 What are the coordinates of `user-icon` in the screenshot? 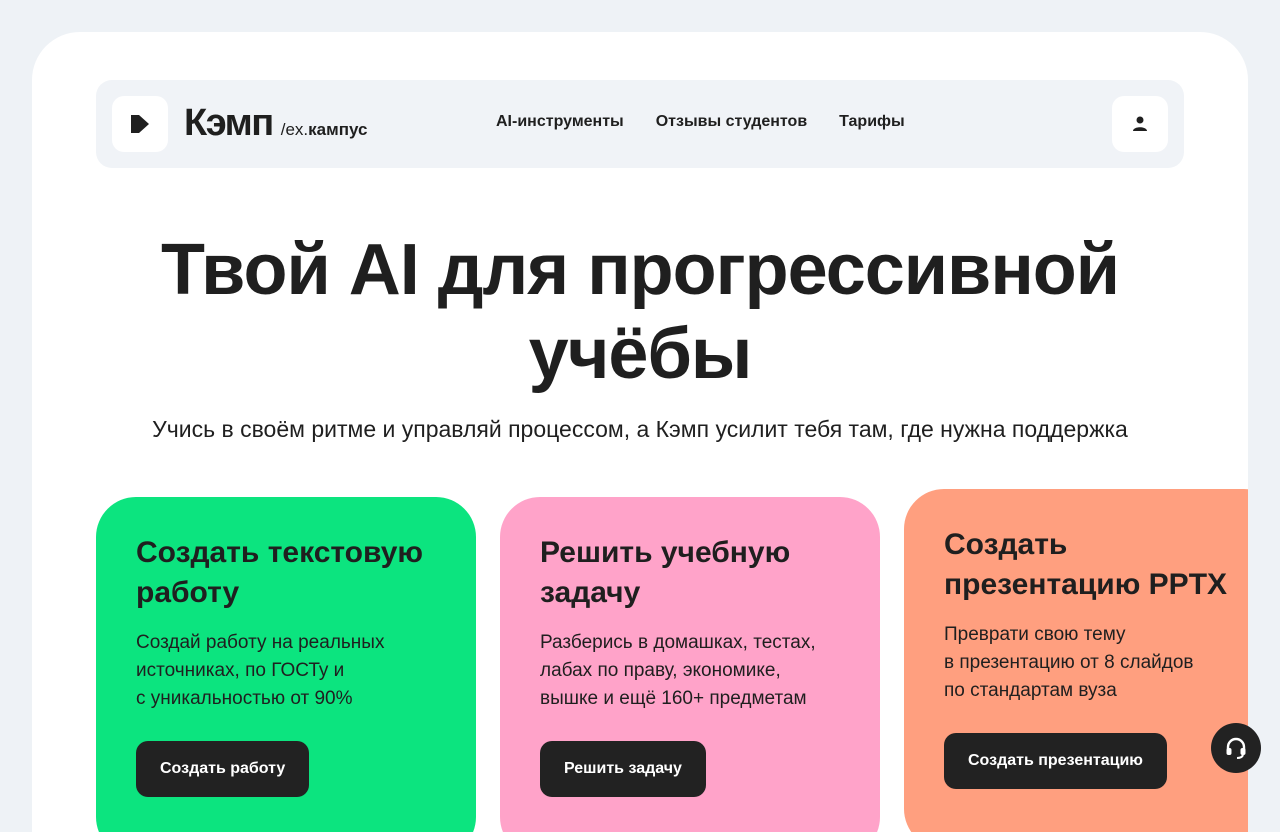 It's located at (1140, 123).